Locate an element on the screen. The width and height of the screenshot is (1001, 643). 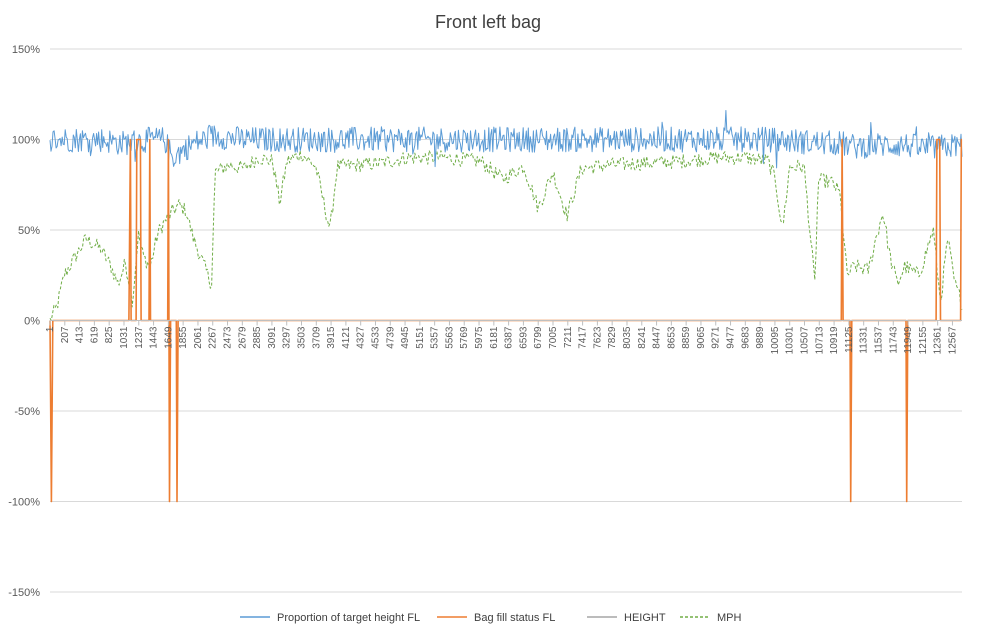
x-tick-label: 5769 is located at coordinates (464, 337).